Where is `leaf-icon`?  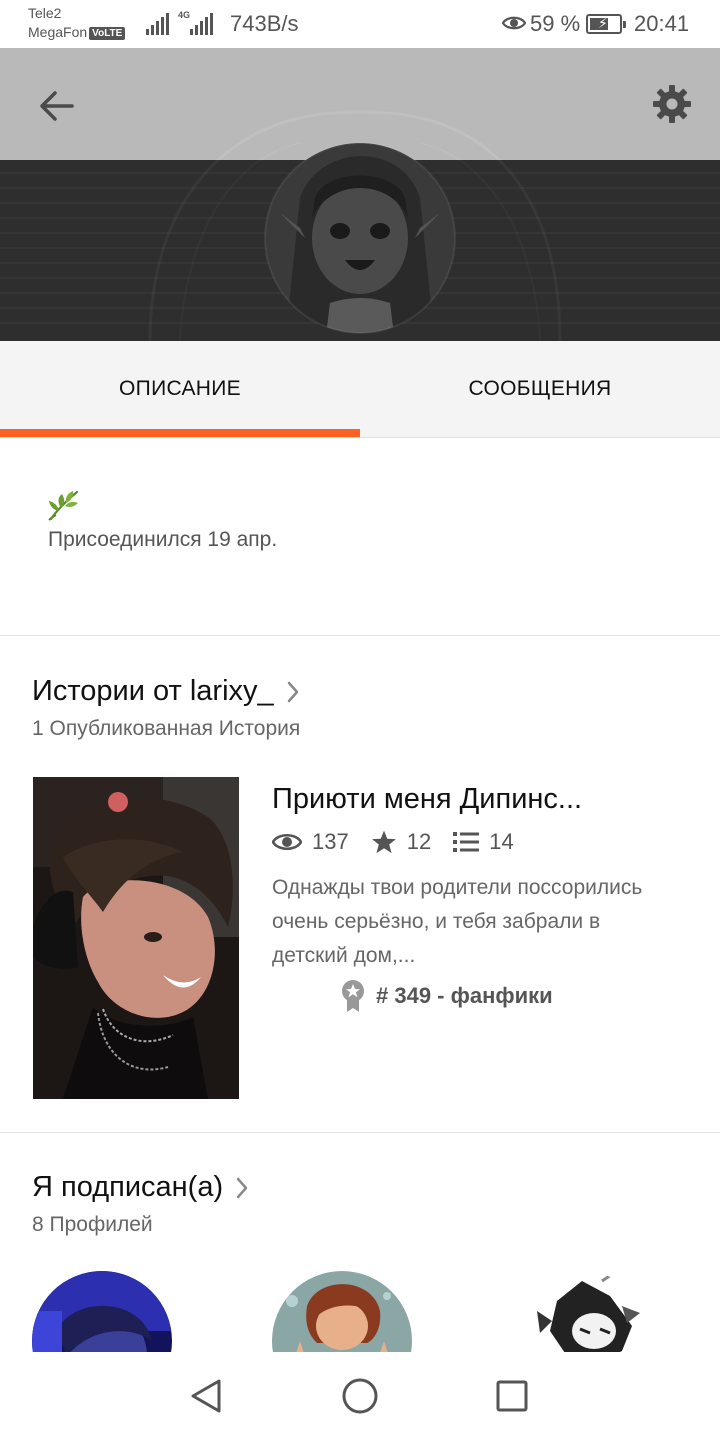
leaf-icon is located at coordinates (64, 507).